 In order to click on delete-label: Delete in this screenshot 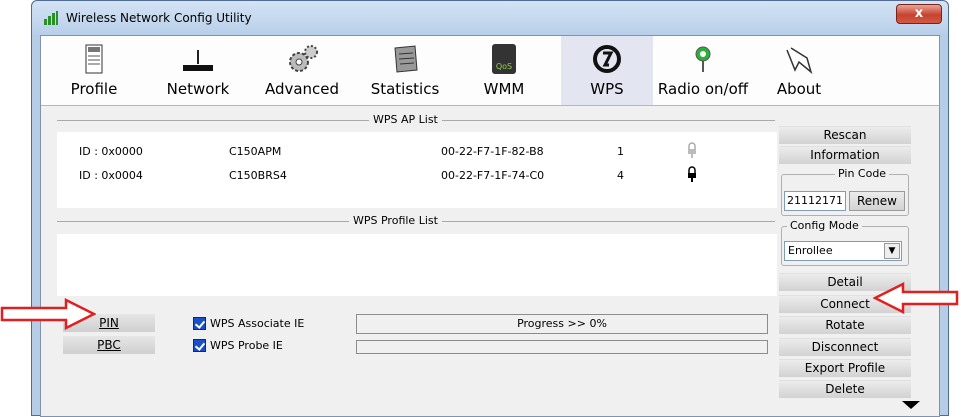, I will do `click(845, 389)`.